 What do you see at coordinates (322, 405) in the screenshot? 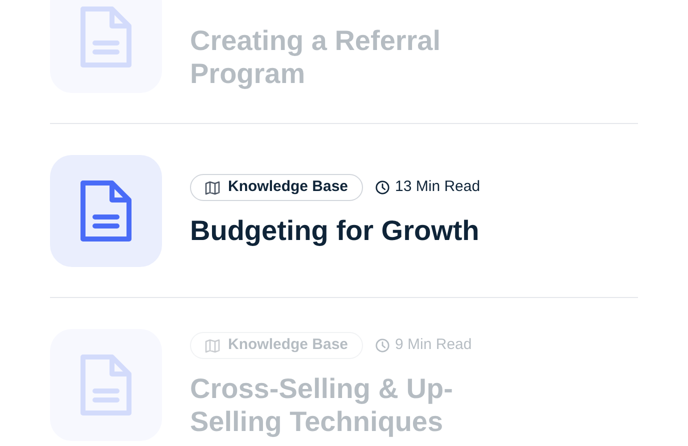
I see `article-title: Cross-Selling & Up-Selling Techniques` at bounding box center [322, 405].